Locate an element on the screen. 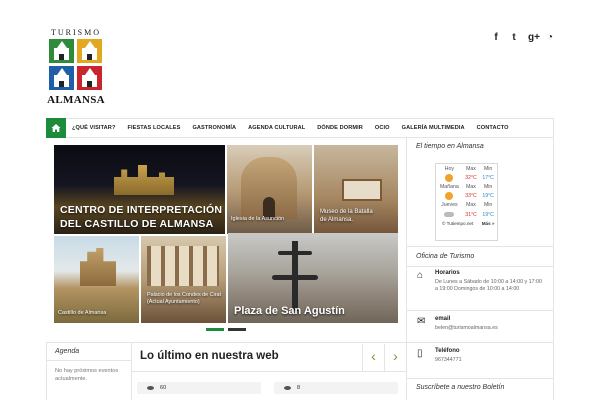  logo-tile-blue is located at coordinates (61, 78).